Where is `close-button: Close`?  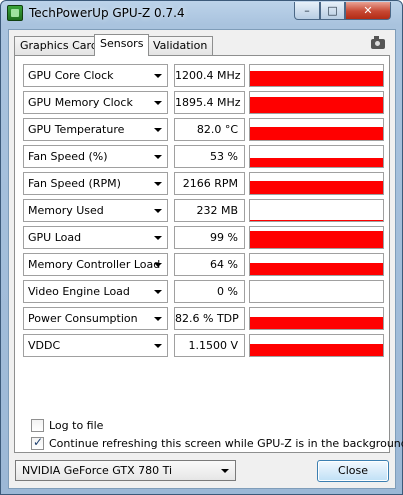
close-button: Close is located at coordinates (353, 471).